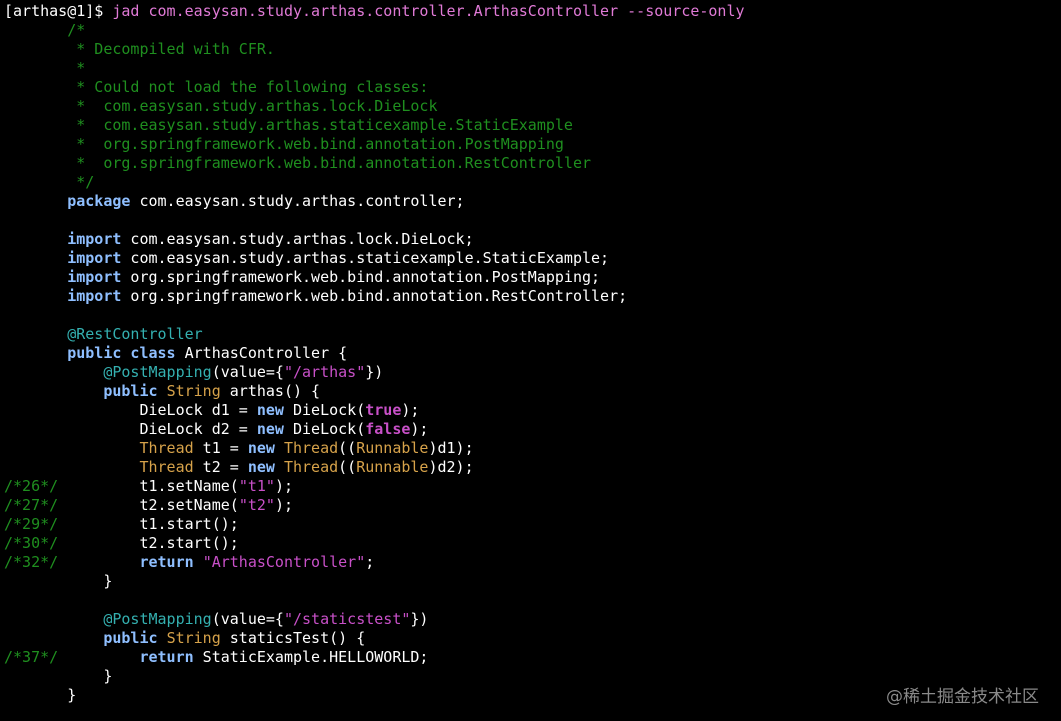  I want to click on code-token: t2 =, so click(220, 467).